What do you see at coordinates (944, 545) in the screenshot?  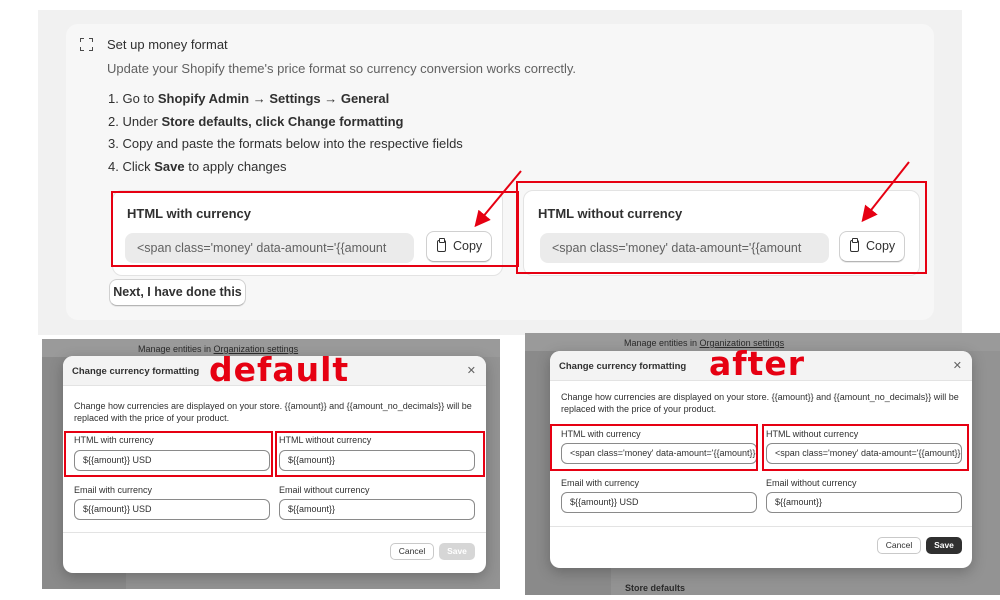 I see `save-button: Save` at bounding box center [944, 545].